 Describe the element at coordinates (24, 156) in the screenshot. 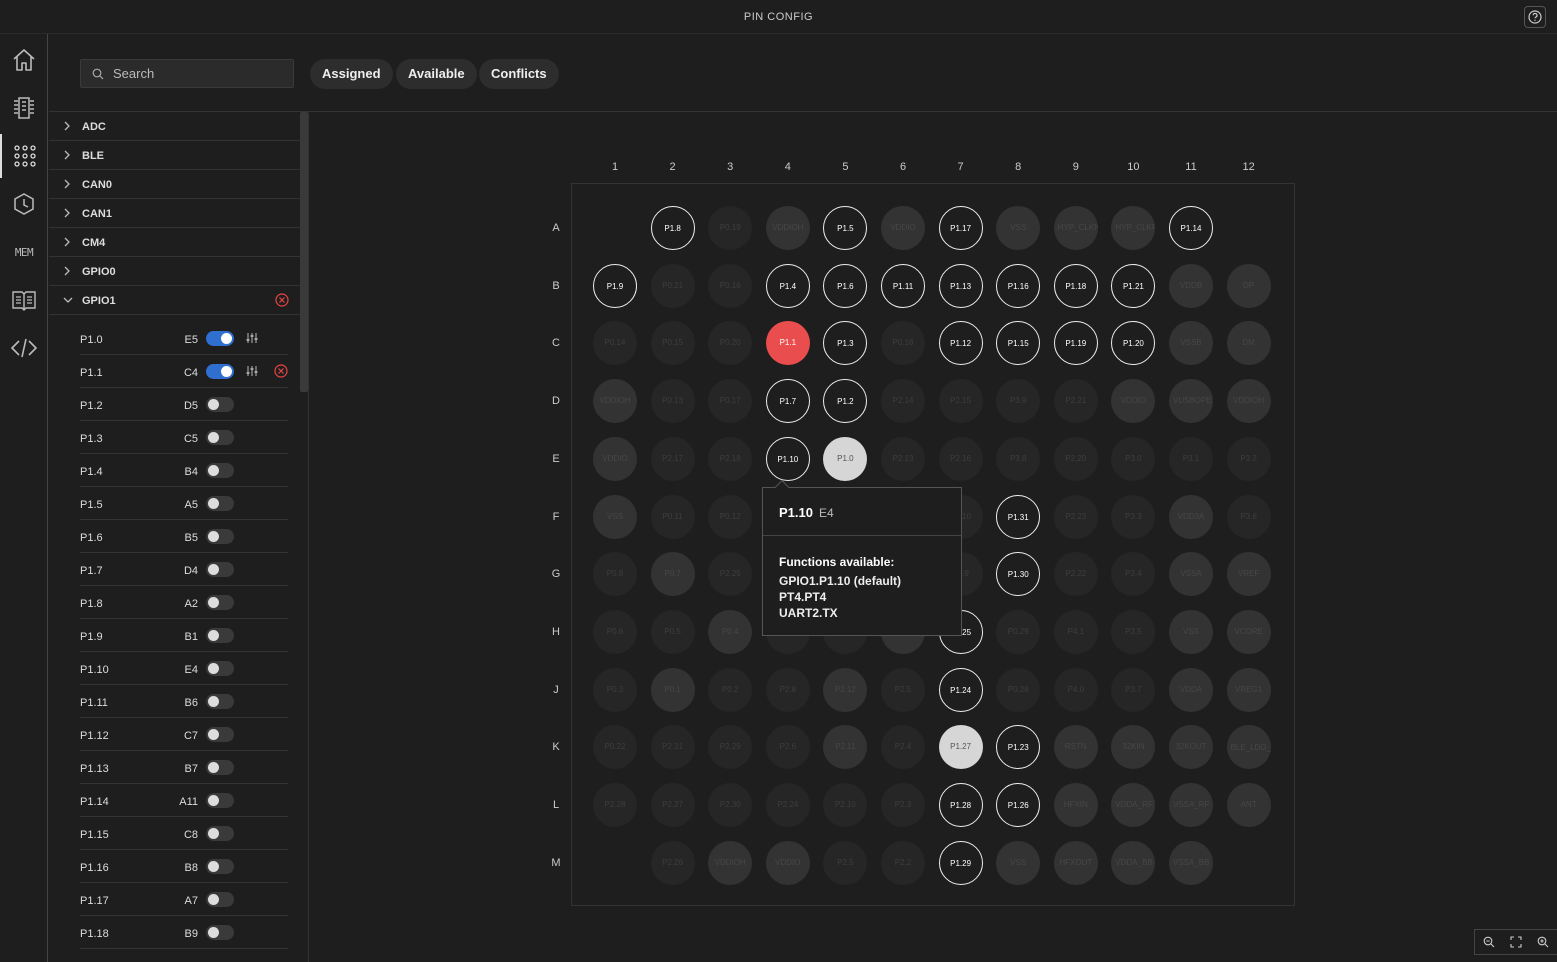

I see `nav-pins` at that location.